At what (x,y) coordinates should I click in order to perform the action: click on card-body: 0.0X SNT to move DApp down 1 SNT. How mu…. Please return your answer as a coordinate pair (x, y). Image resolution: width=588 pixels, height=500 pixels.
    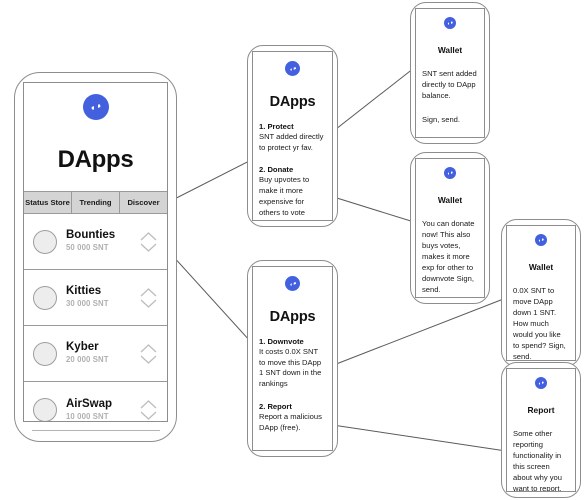
    Looking at the image, I should click on (539, 323).